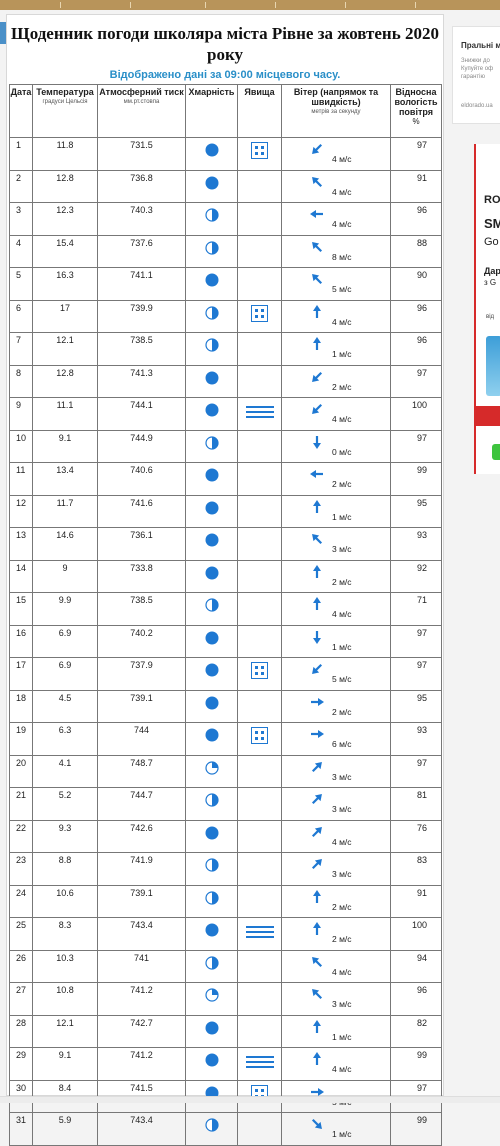 This screenshot has height=1146, width=500. Describe the element at coordinates (65, 576) in the screenshot. I see `cell-temperature: 9` at that location.